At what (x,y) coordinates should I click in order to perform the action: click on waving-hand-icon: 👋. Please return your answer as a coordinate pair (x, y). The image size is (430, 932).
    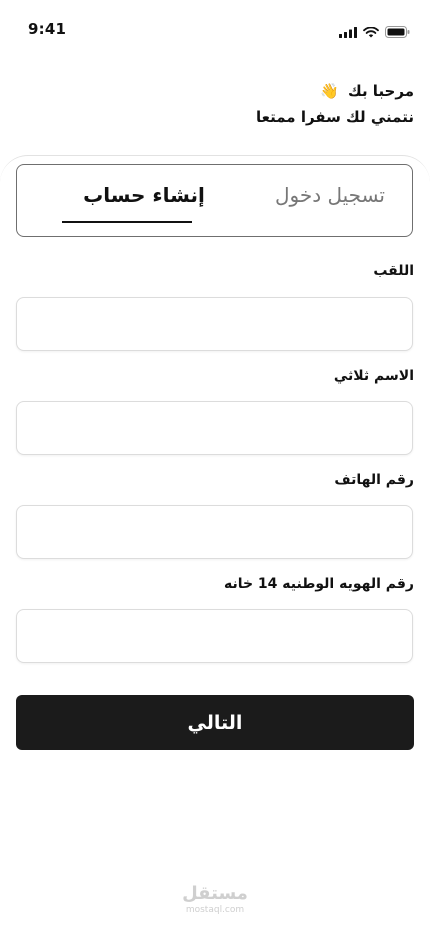
    Looking at the image, I should click on (329, 91).